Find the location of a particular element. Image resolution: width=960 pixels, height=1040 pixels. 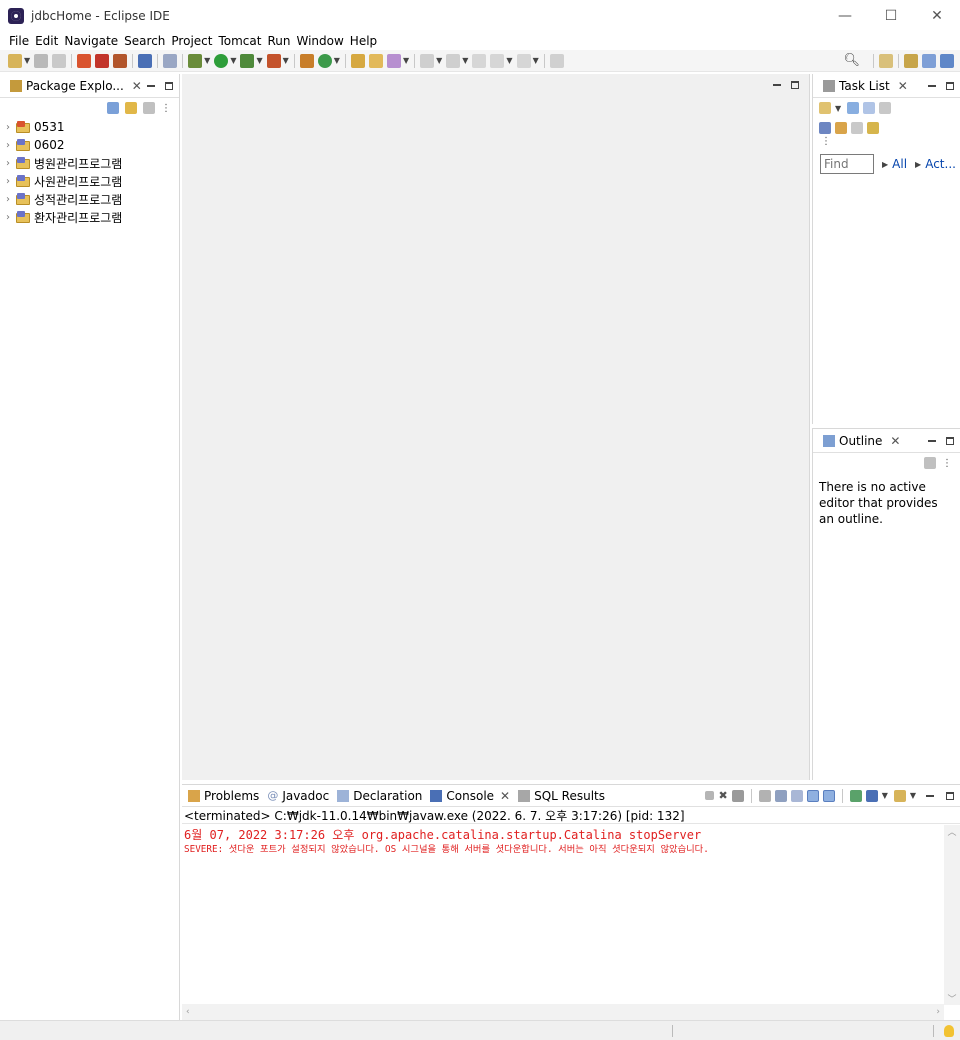

save-all-icon is located at coordinates (59, 60).